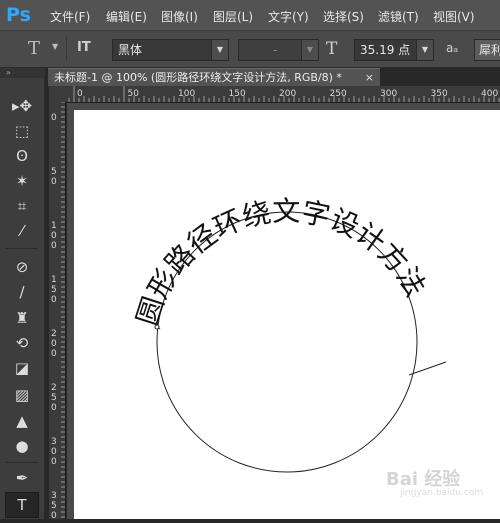 This screenshot has height=523, width=500. What do you see at coordinates (22, 267) in the screenshot?
I see `healing-brush-tool-icon: ⊘` at bounding box center [22, 267].